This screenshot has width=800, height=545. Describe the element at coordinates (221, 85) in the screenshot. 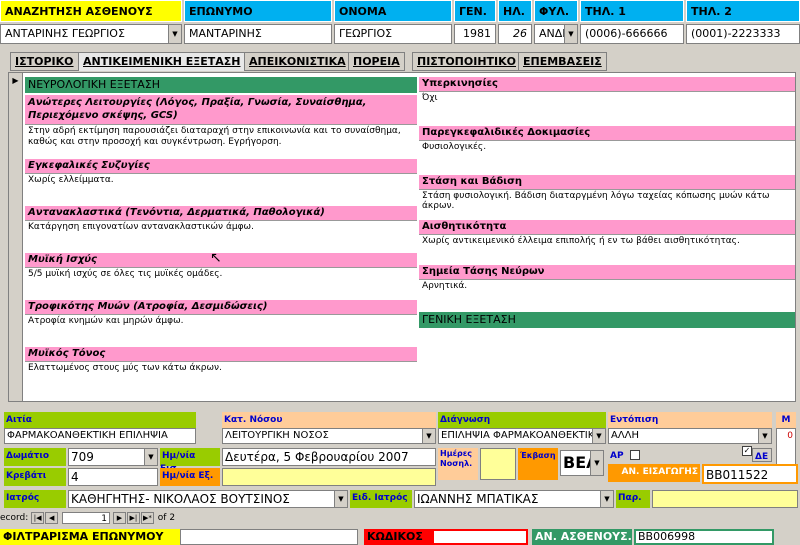

I see `neuro-exam-title: ΝΕΥΡΟΛΟΓΙΚΗ ΕΞΕΤΑΣΗ` at that location.